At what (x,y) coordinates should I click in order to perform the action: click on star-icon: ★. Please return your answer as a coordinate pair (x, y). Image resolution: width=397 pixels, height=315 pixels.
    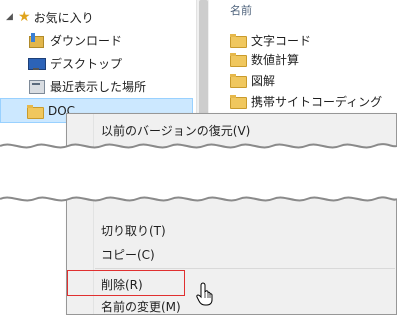
    Looking at the image, I should click on (24, 17).